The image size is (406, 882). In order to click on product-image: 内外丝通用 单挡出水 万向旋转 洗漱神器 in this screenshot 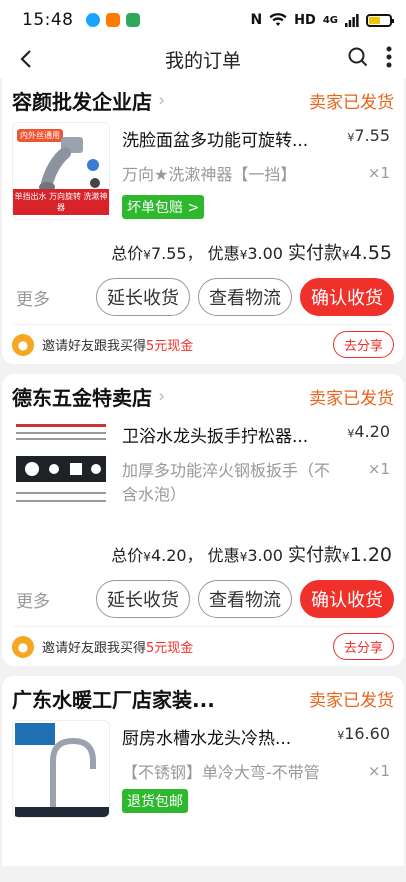, I will do `click(61, 171)`.